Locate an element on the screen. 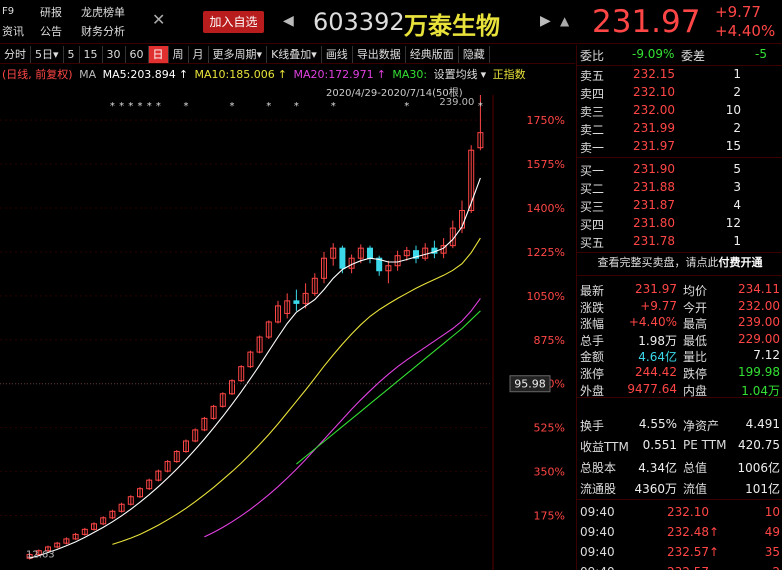  ask-price: 232.10 is located at coordinates (654, 92).